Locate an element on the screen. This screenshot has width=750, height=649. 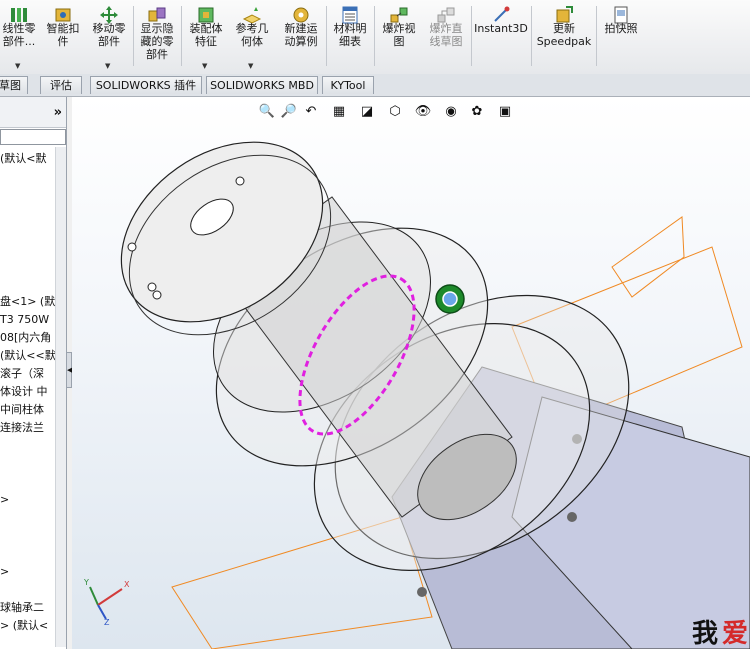
tree-item: 滚子（深 is located at coordinates (22, 374).